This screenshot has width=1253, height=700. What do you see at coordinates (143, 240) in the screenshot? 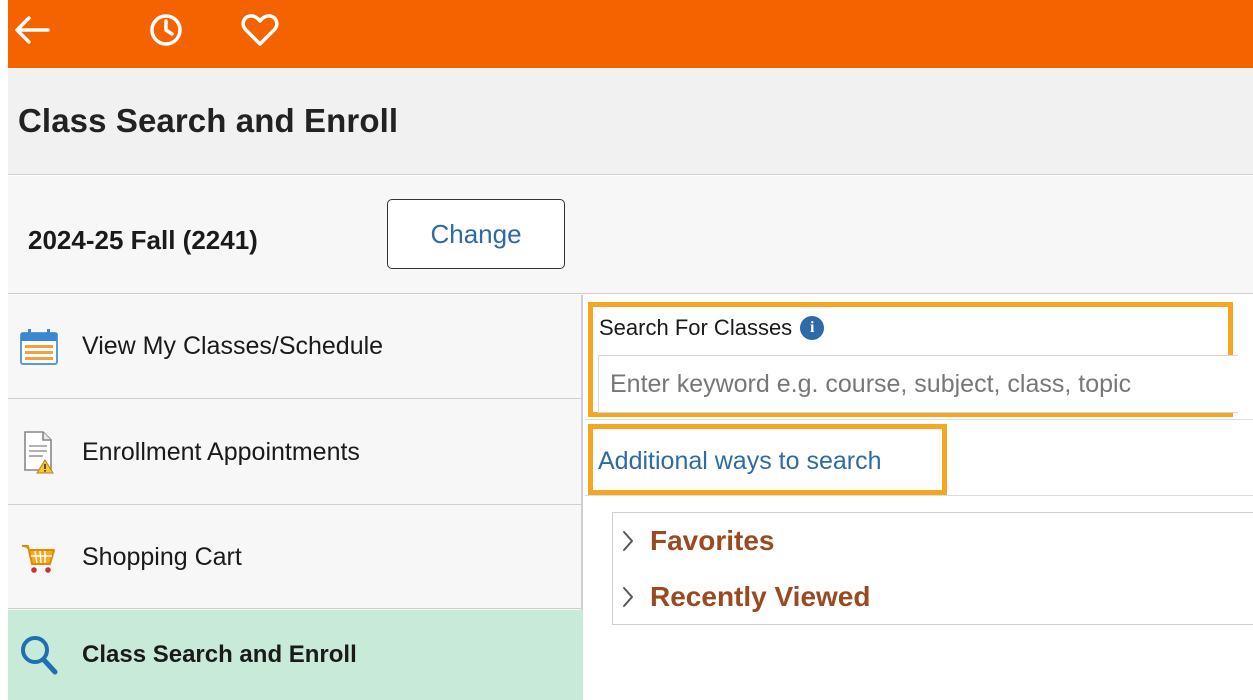
I see `term-label: 2024-25 Fall (2241)` at bounding box center [143, 240].